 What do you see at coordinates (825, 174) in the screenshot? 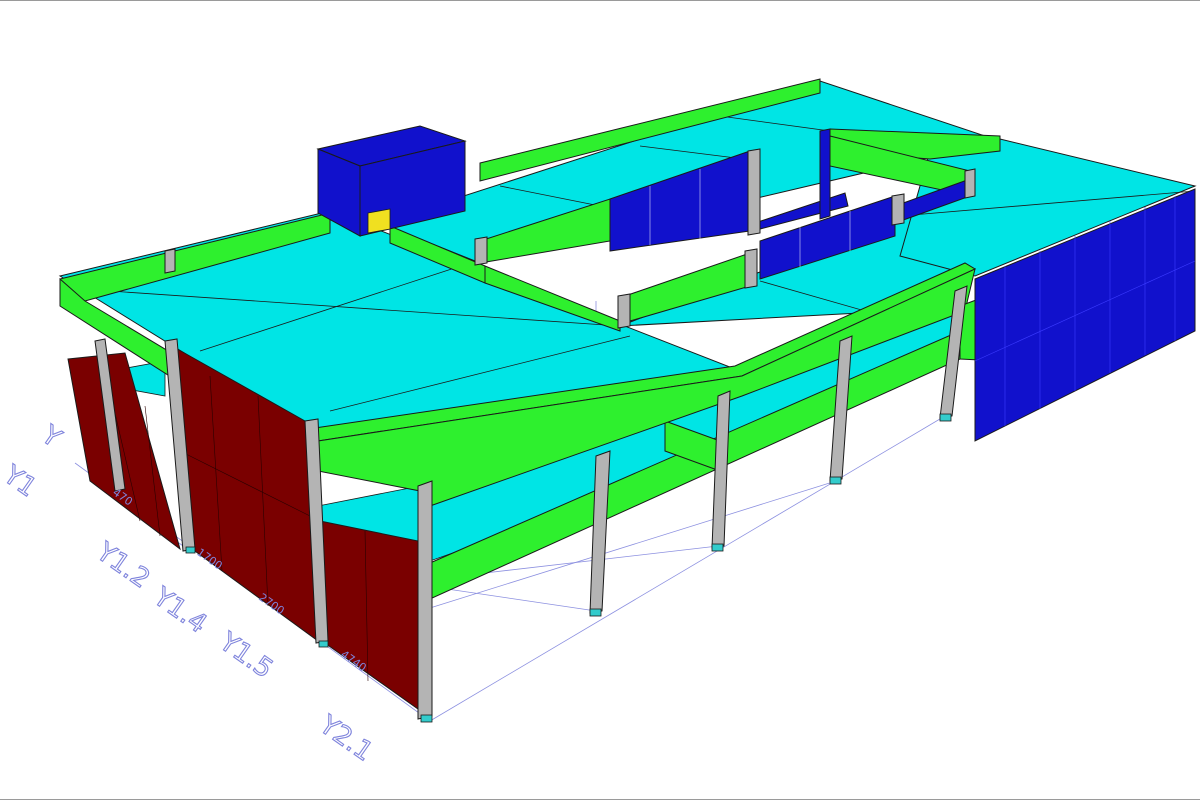
I see `core-wall-back` at bounding box center [825, 174].